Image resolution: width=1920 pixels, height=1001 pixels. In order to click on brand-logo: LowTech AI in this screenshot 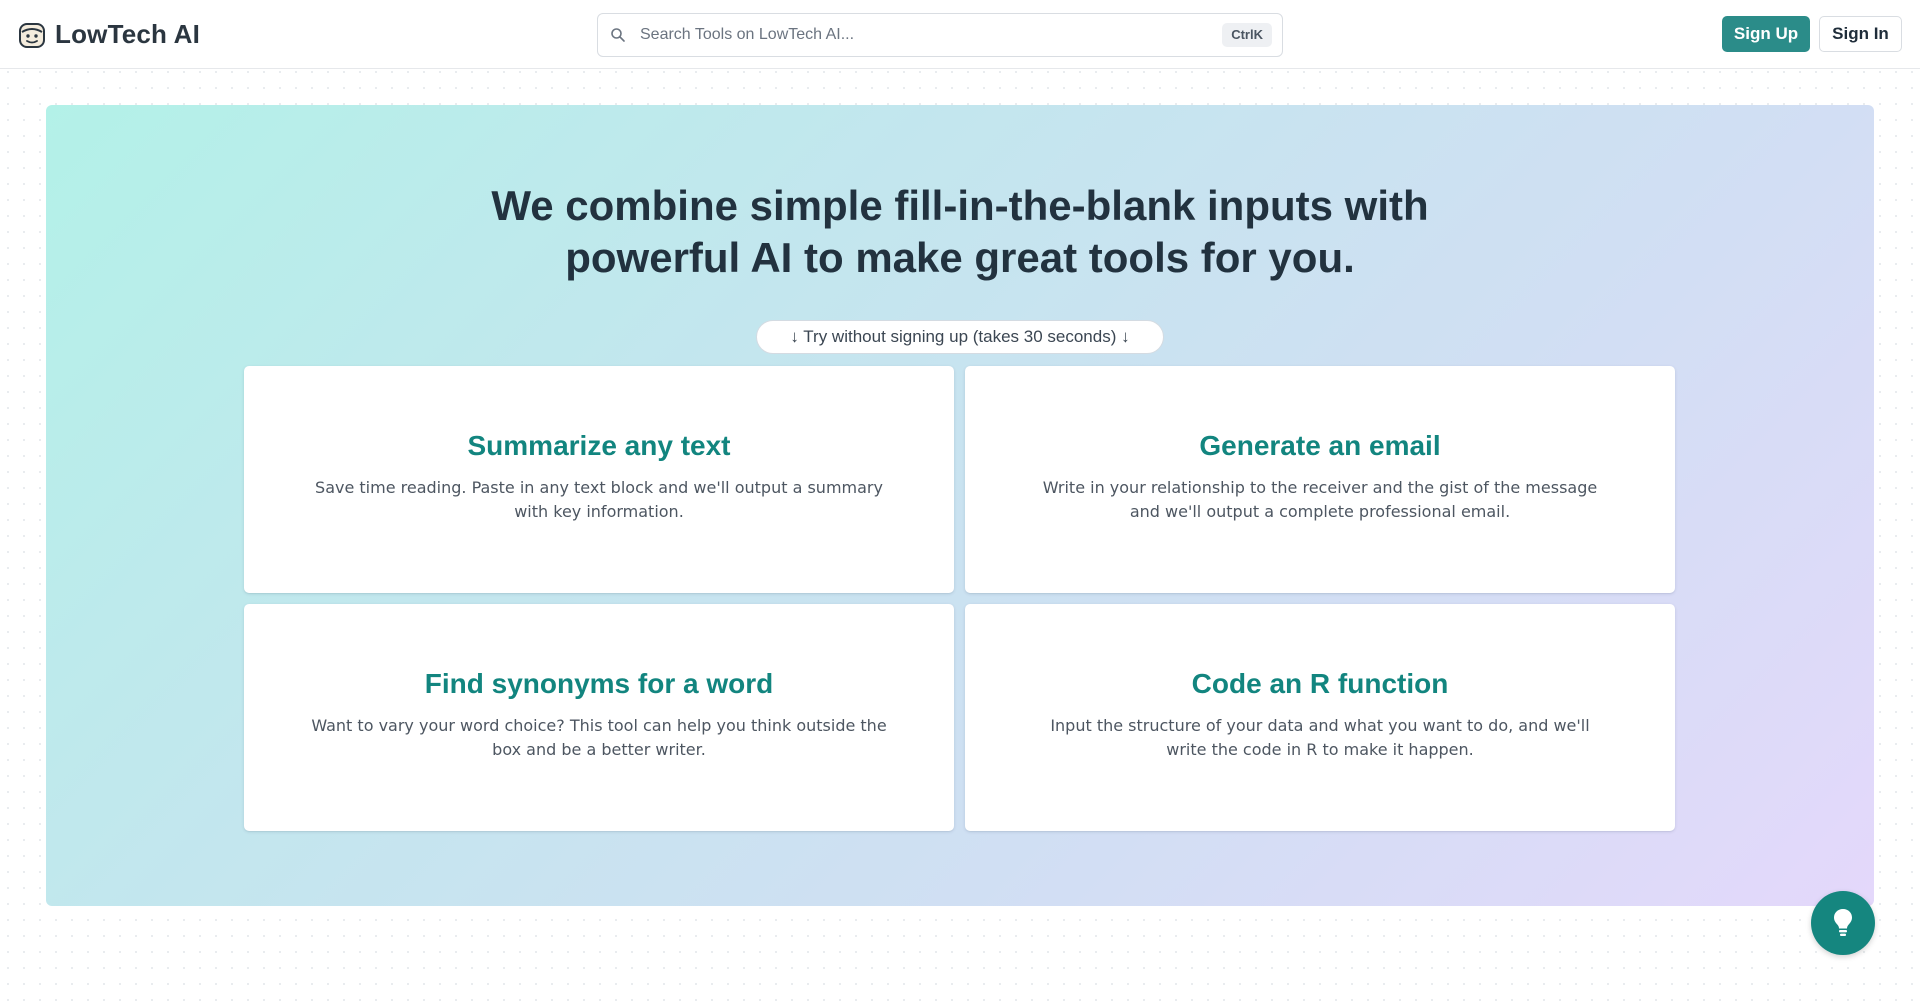, I will do `click(109, 34)`.